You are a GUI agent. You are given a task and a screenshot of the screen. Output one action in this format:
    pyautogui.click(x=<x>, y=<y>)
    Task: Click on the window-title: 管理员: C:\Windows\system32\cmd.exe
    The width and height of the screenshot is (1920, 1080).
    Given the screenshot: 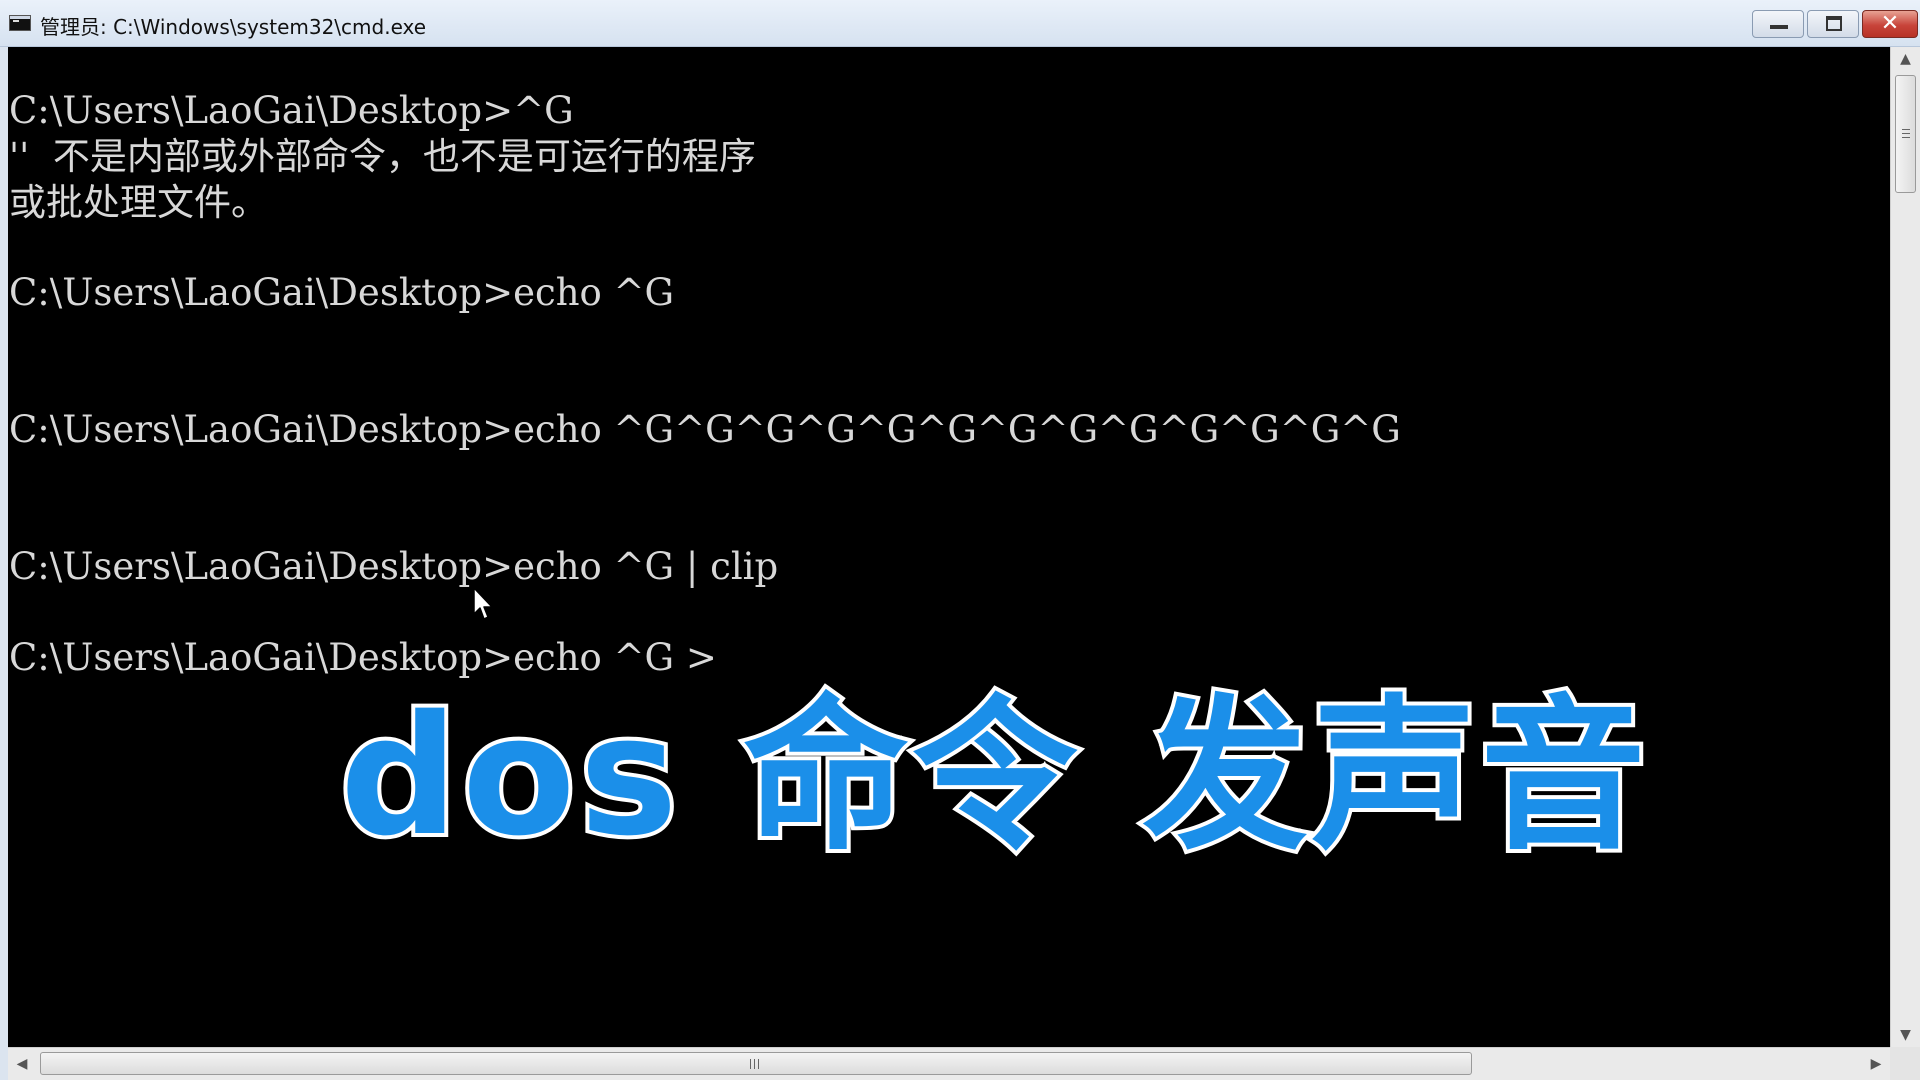 What is the action you would take?
    pyautogui.click(x=233, y=27)
    